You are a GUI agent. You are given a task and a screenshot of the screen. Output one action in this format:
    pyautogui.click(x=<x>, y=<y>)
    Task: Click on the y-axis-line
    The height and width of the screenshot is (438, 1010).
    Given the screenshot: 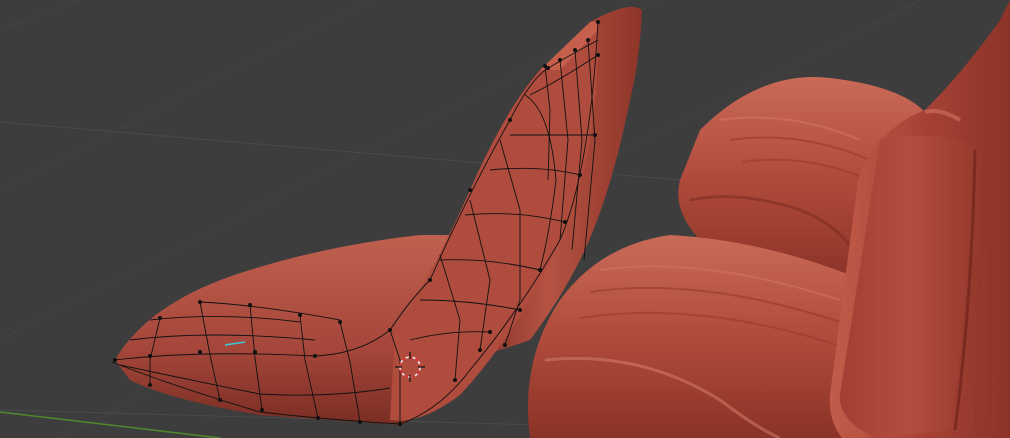 What is the action you would take?
    pyautogui.click(x=110, y=424)
    